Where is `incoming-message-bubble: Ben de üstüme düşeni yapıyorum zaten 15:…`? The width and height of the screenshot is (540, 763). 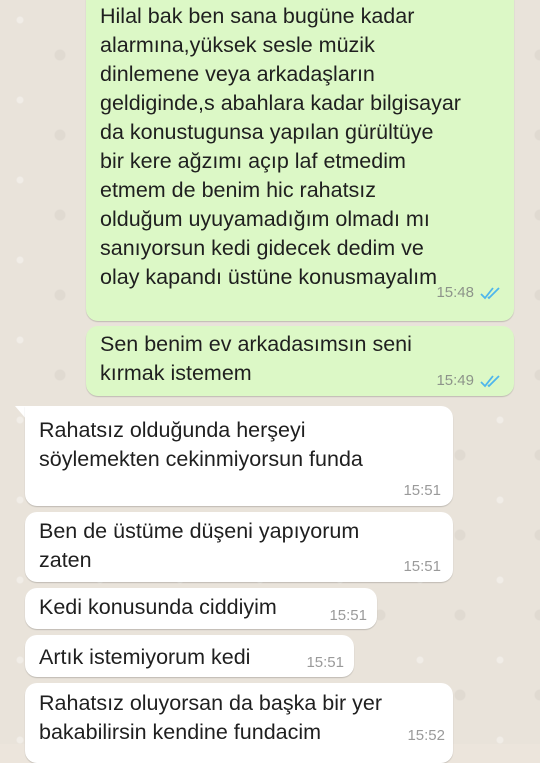
incoming-message-bubble: Ben de üstüme düşeni yapıyorum zaten 15:… is located at coordinates (239, 547).